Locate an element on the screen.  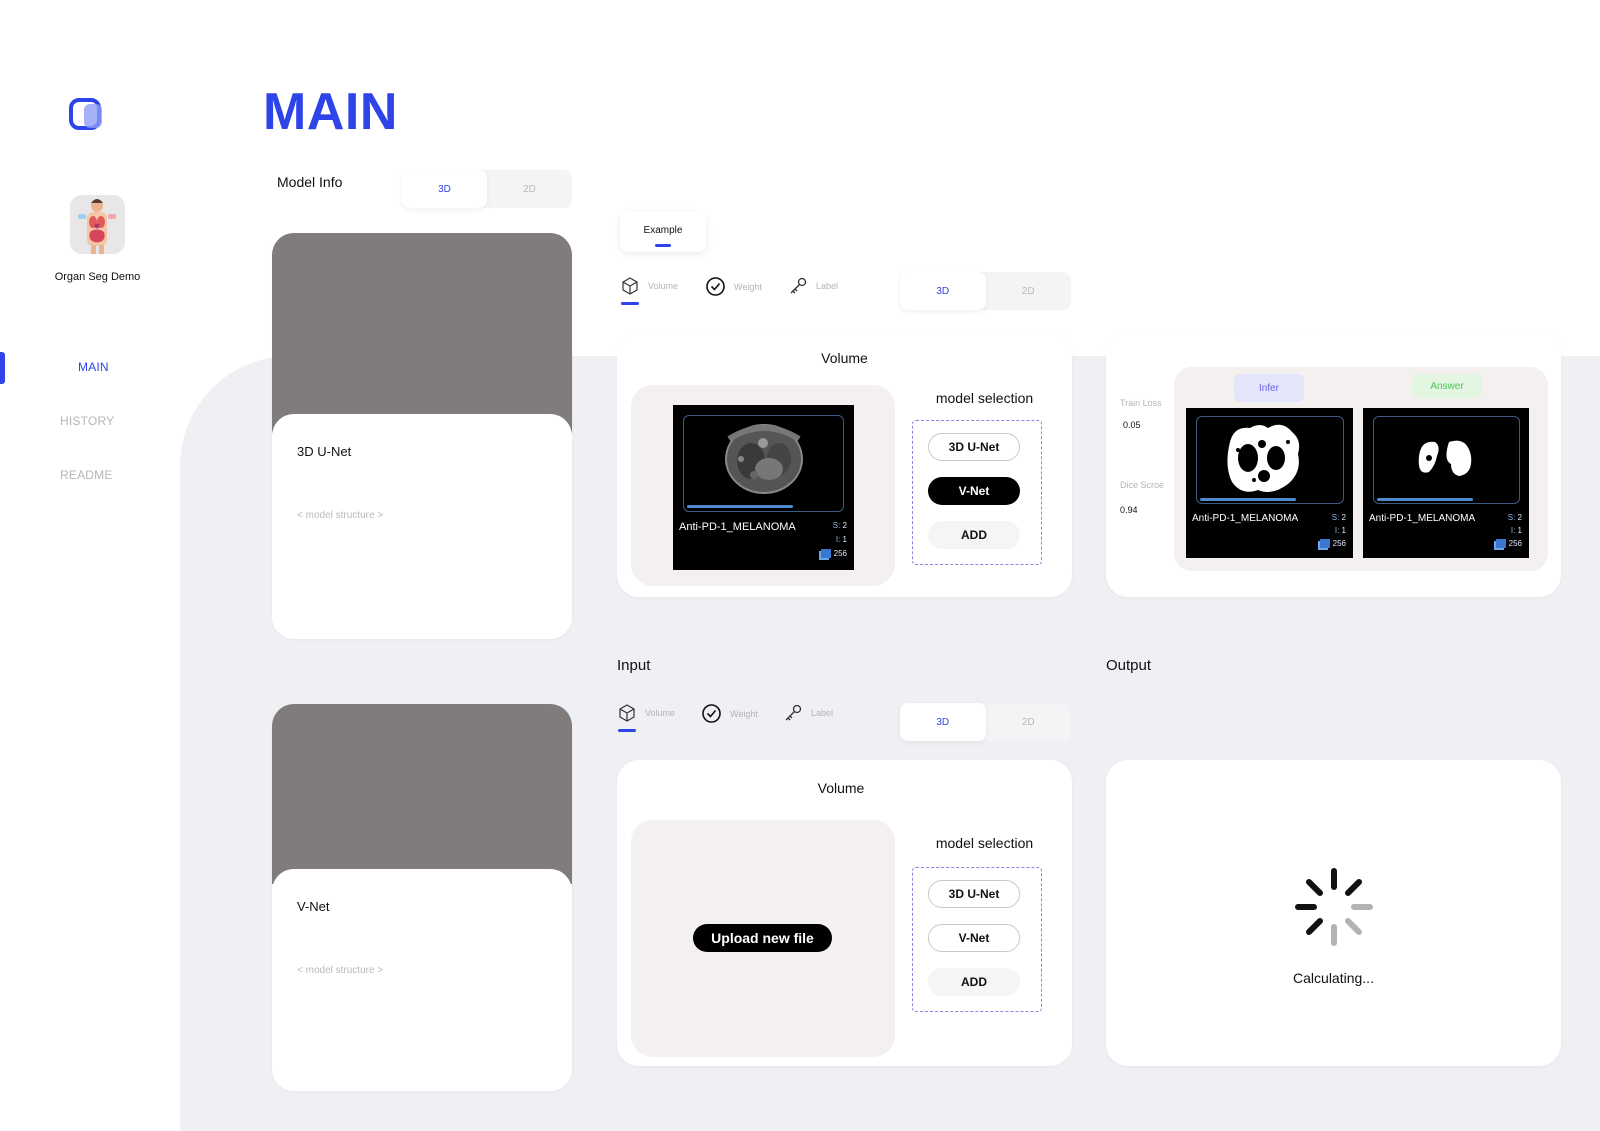
app-logo-icon is located at coordinates (87, 115).